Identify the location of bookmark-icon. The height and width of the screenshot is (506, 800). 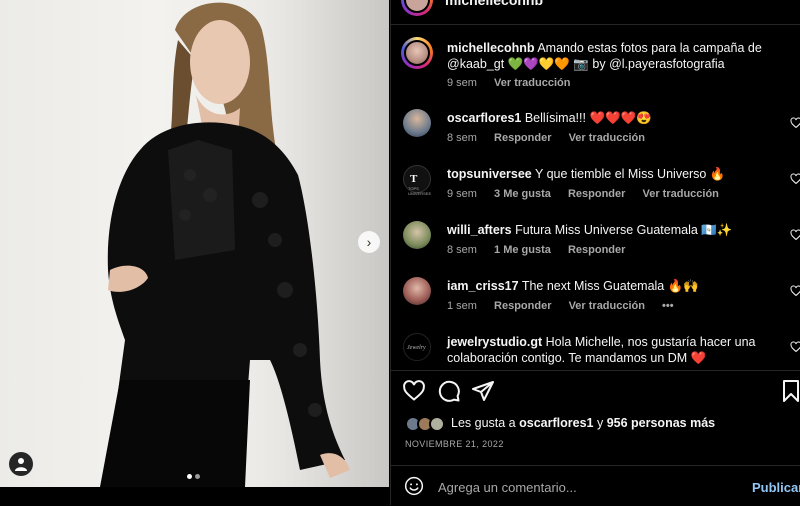
(789, 391).